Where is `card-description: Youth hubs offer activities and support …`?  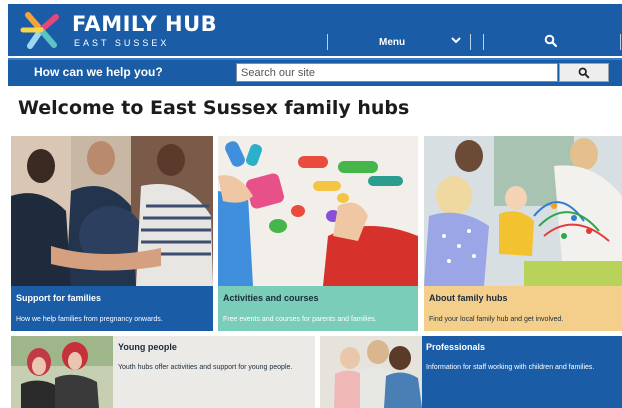
card-description: Youth hubs offer activities and support … is located at coordinates (205, 367).